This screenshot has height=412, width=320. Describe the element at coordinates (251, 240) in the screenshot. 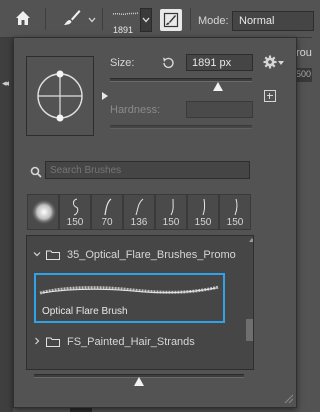

I see `scroll-up-icon` at that location.